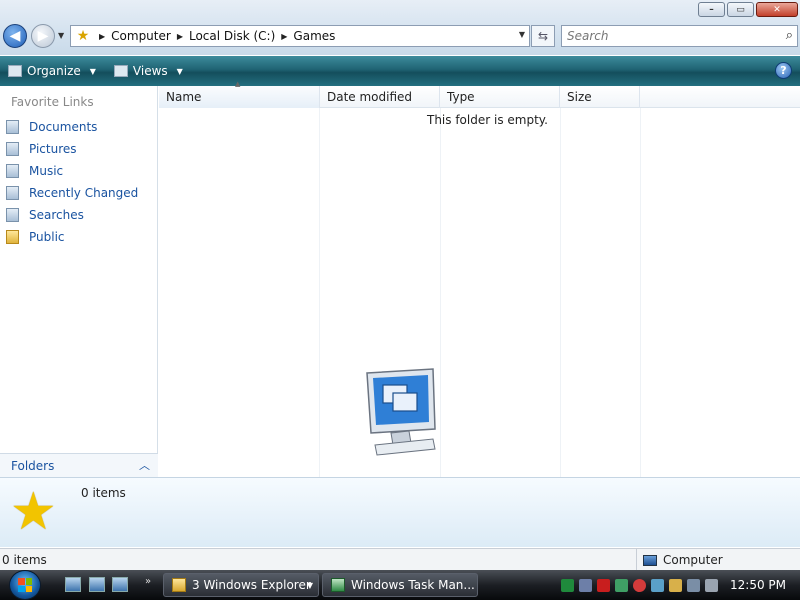 Image resolution: width=800 pixels, height=600 pixels. Describe the element at coordinates (711, 9) in the screenshot. I see `minimize-button: –` at that location.